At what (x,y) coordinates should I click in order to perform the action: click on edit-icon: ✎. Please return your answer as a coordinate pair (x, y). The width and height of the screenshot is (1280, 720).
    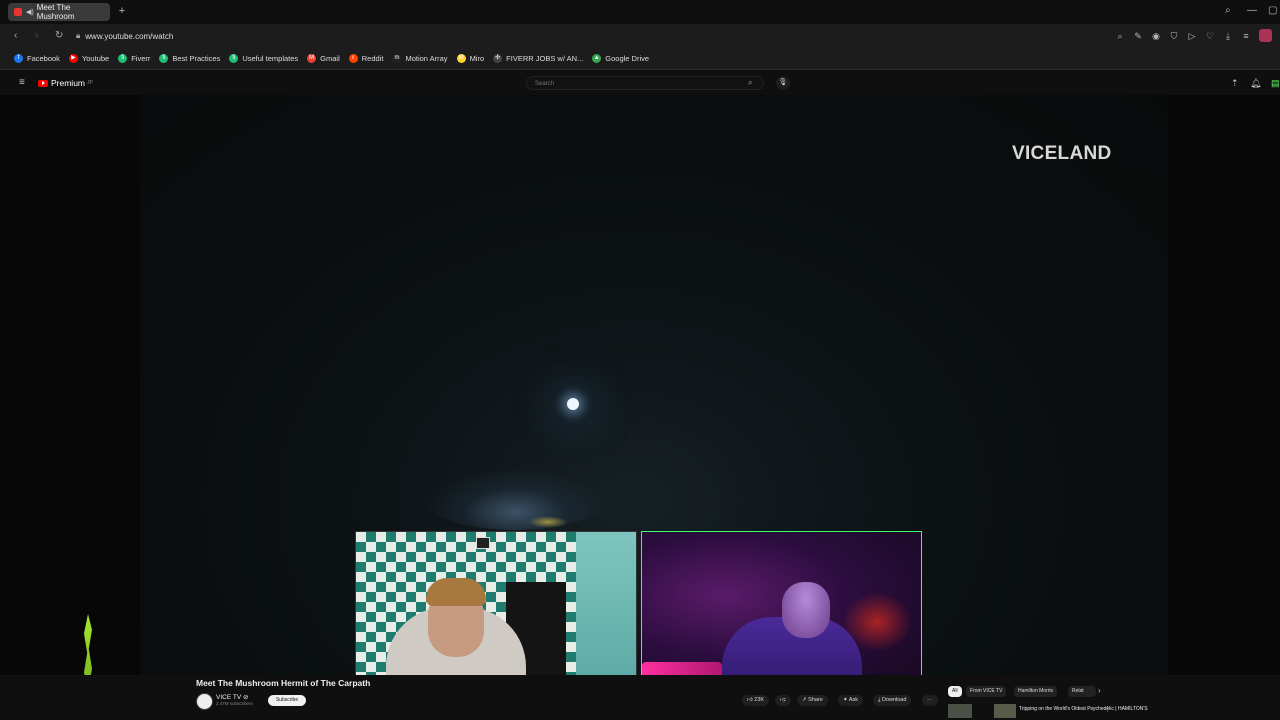
    Looking at the image, I should click on (1138, 36).